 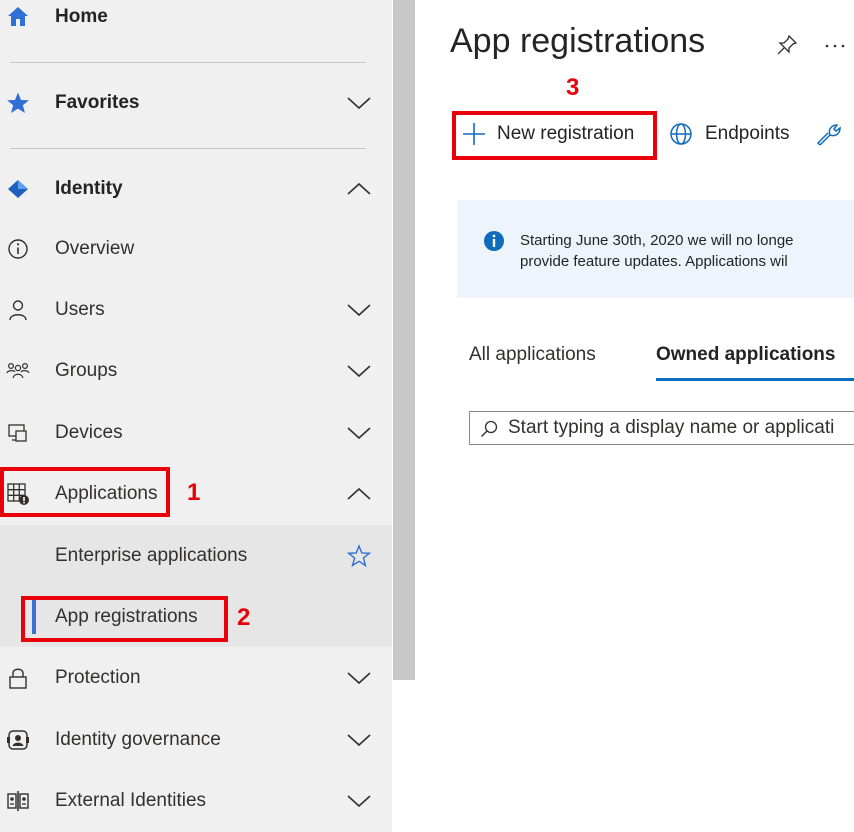 I want to click on more-icon, so click(x=835, y=46).